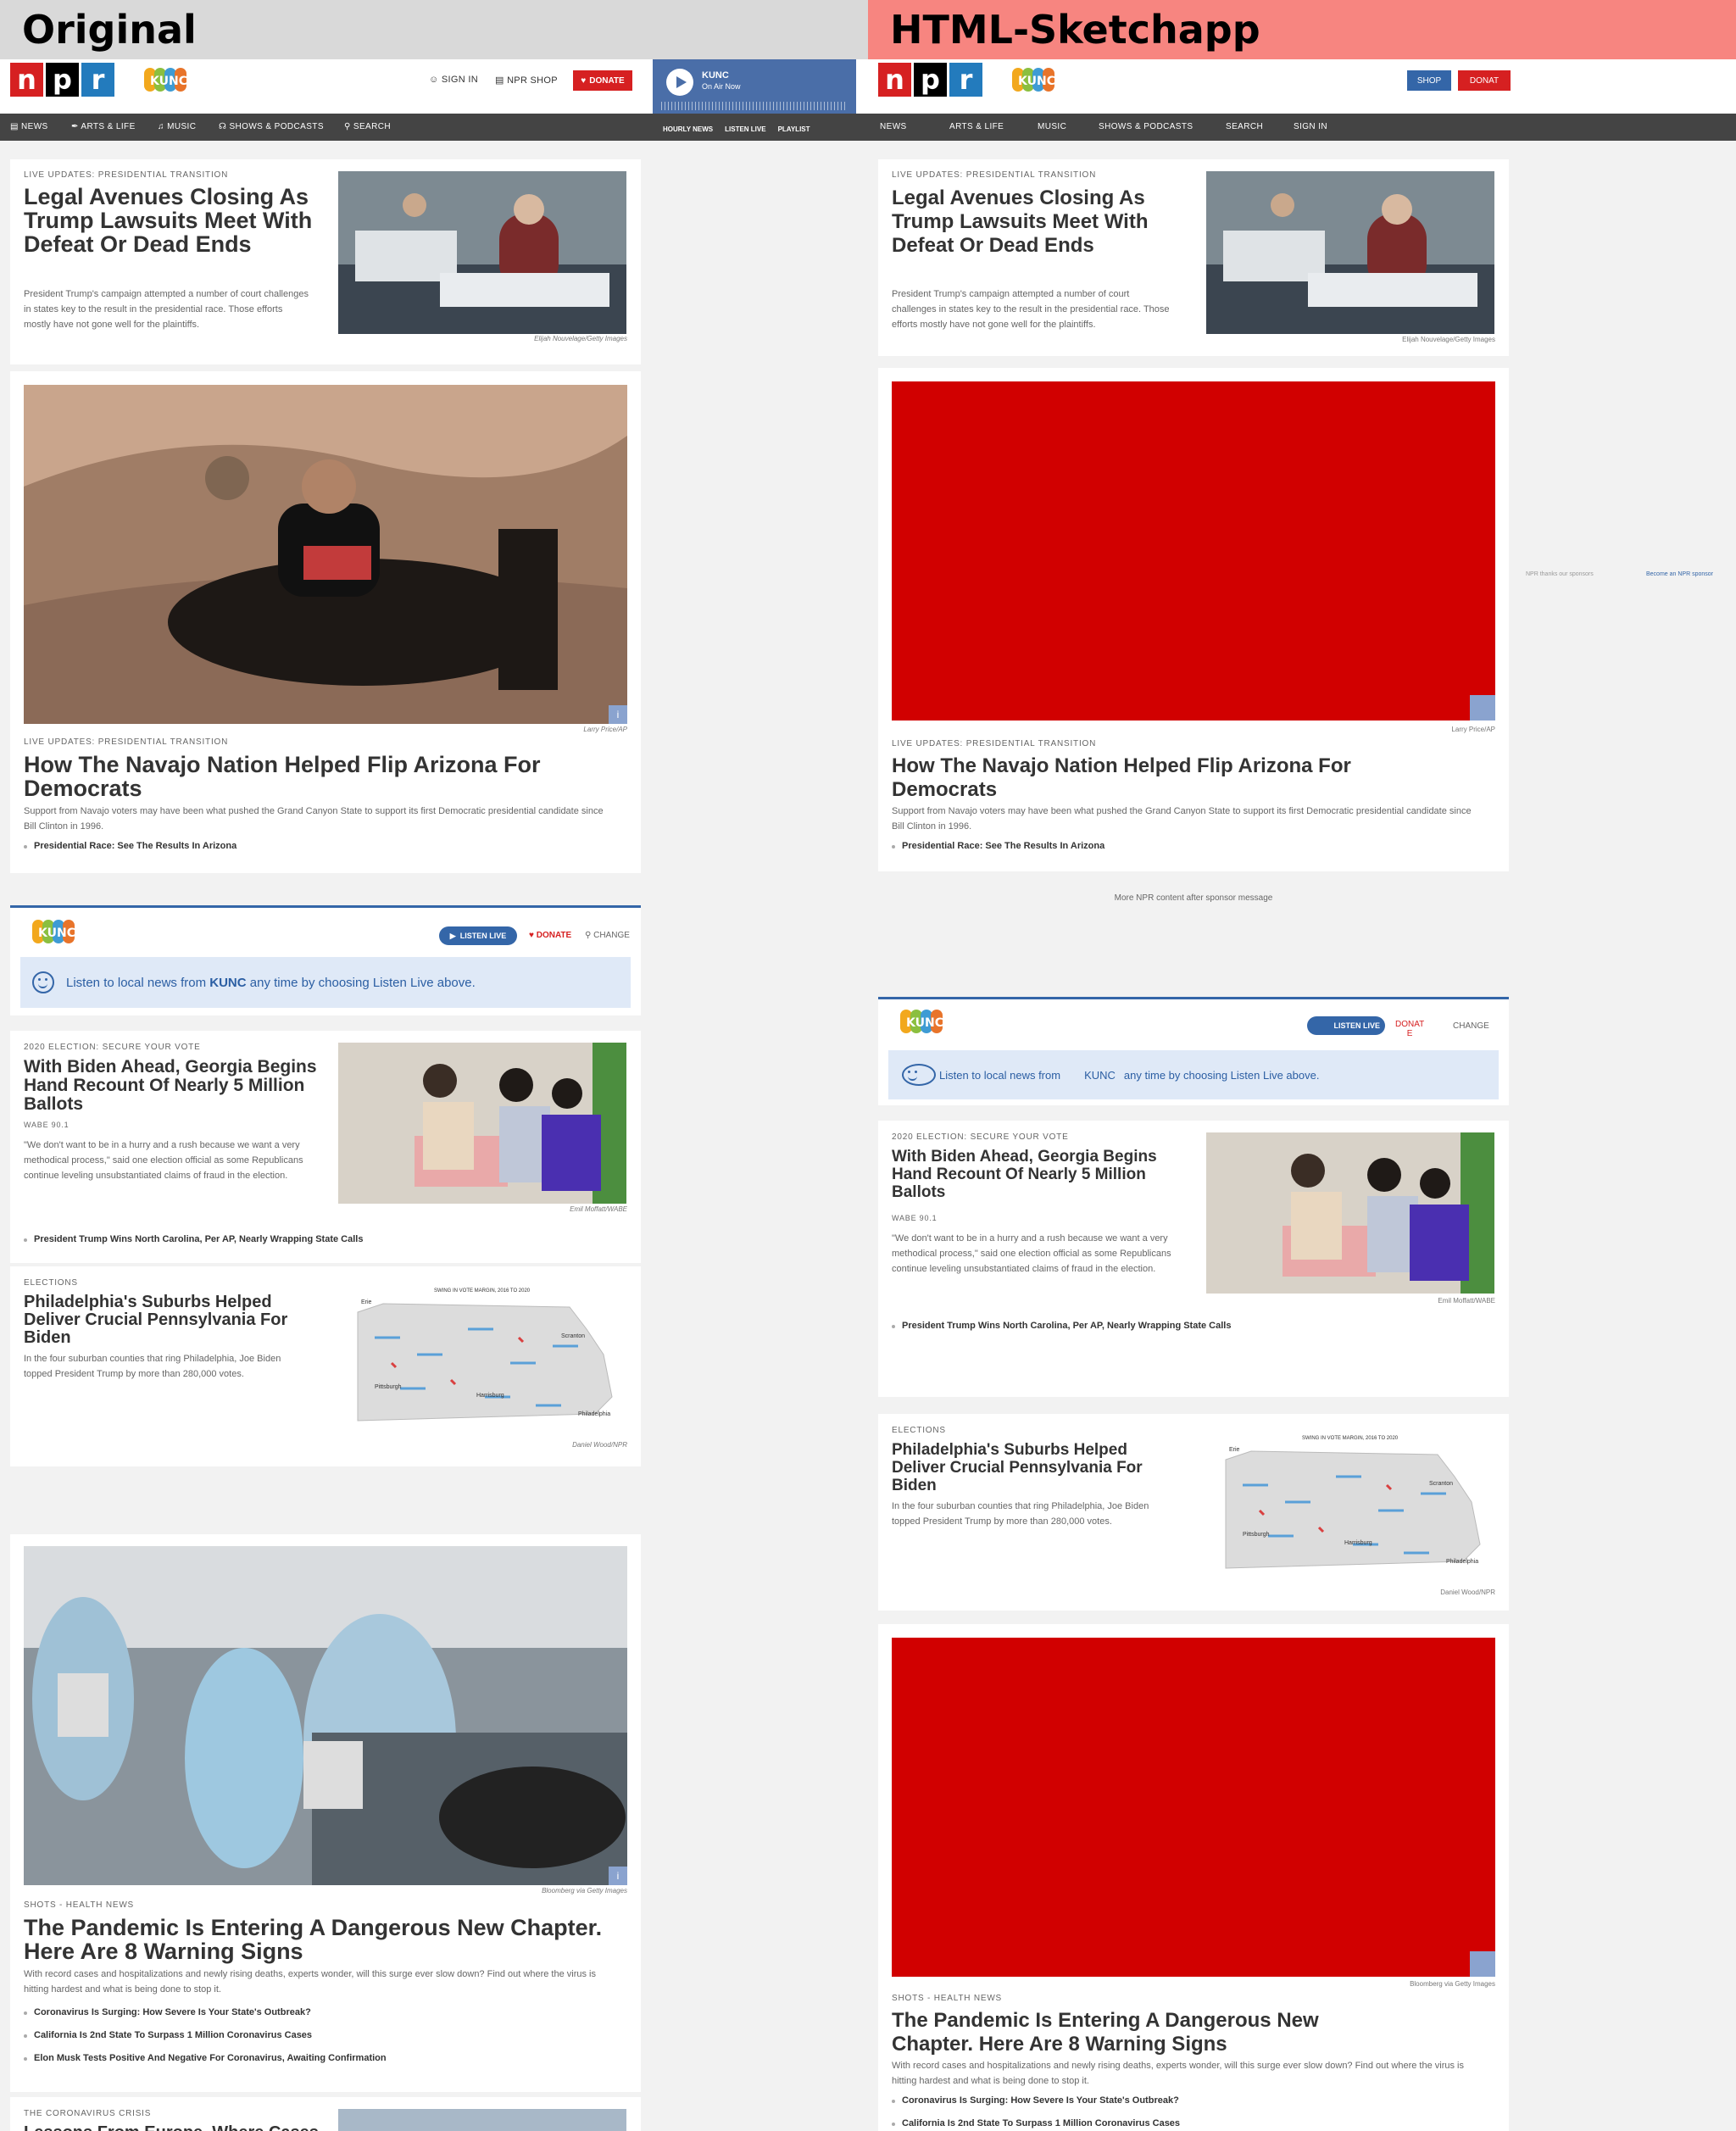  I want to click on playlist-link: PLAYLIST, so click(794, 129).